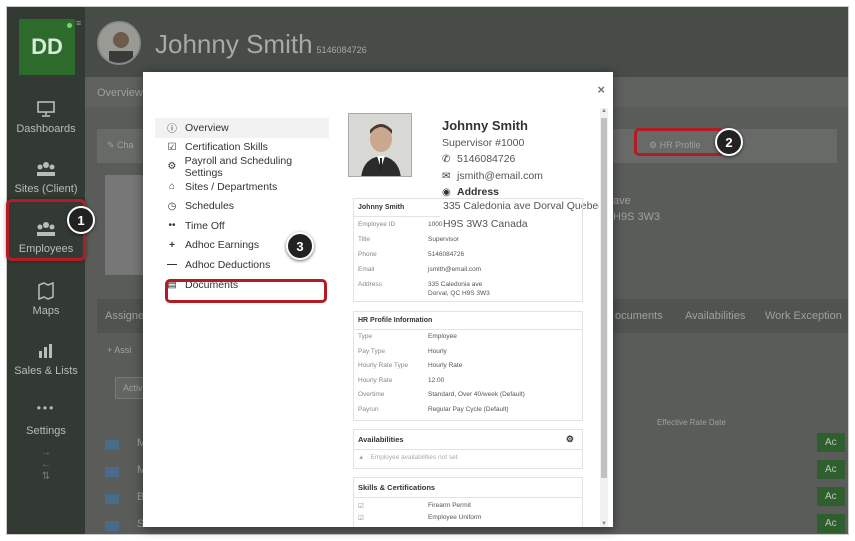  I want to click on menu-item-label: Schedules, so click(210, 206).